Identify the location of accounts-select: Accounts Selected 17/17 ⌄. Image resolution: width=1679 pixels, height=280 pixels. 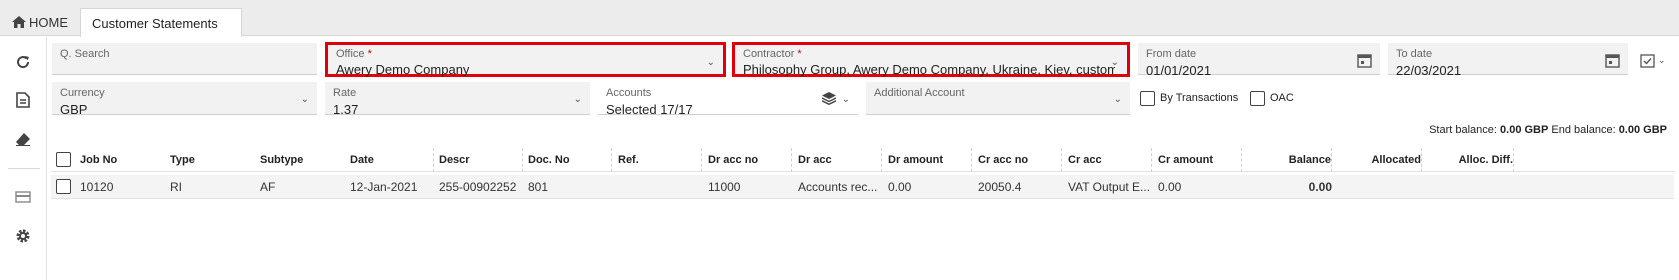
(728, 99).